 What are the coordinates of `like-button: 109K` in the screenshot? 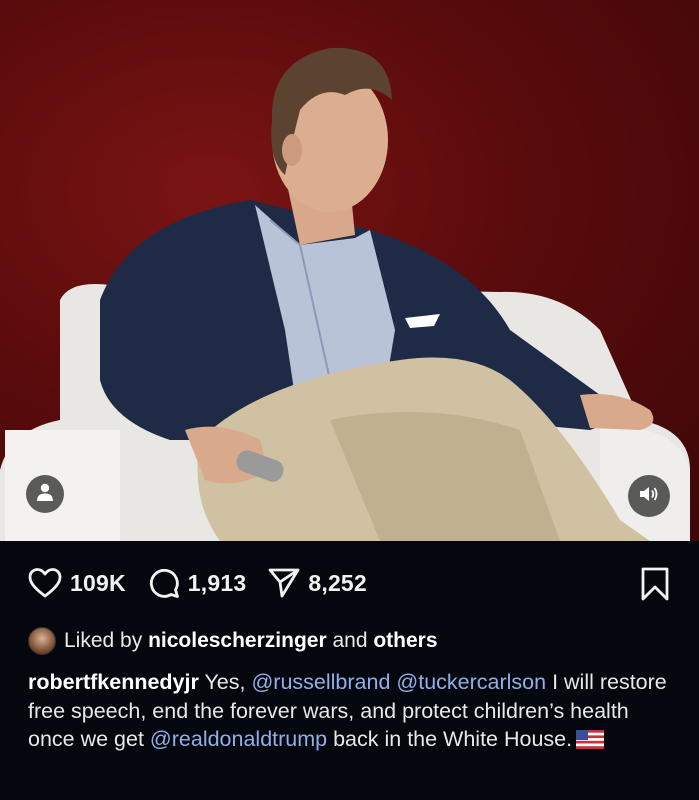 It's located at (77, 583).